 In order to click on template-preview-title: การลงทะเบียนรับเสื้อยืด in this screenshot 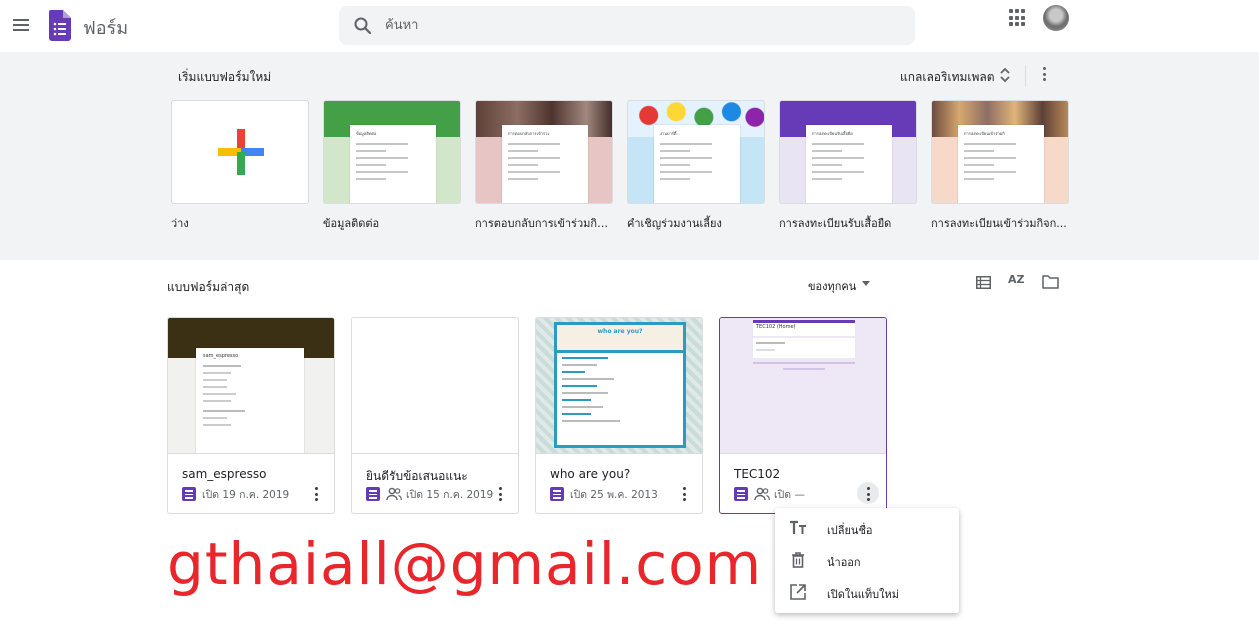, I will do `click(832, 133)`.